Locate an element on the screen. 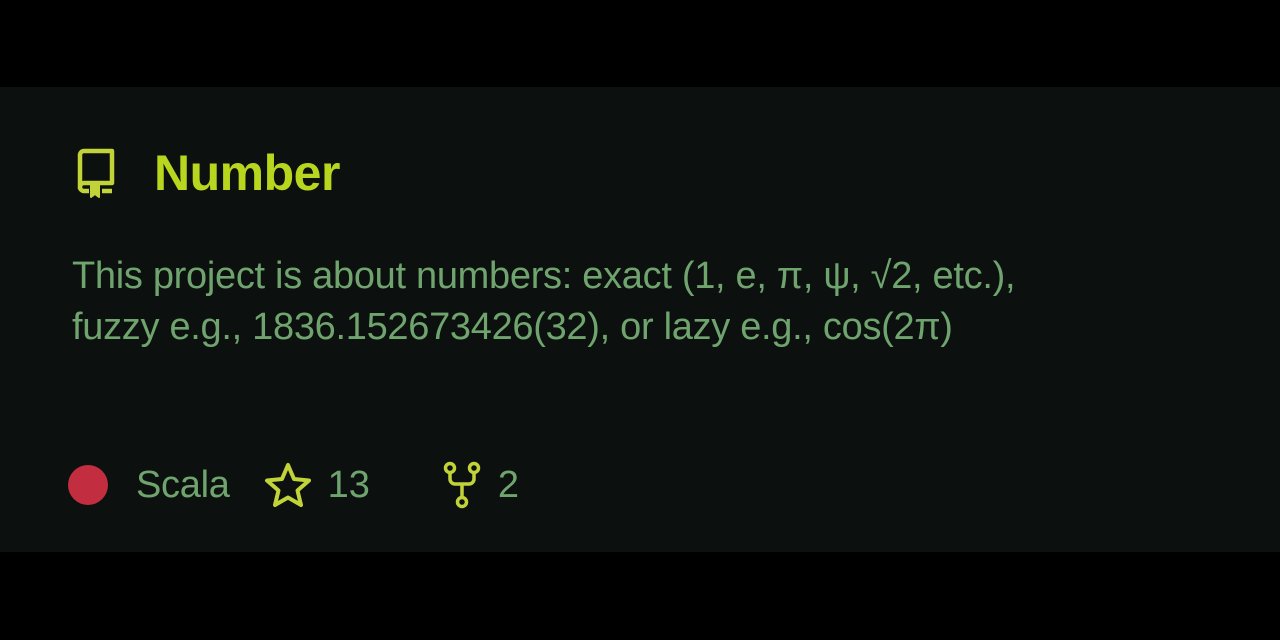 The height and width of the screenshot is (640, 1280). forks-link: 2 is located at coordinates (480, 485).